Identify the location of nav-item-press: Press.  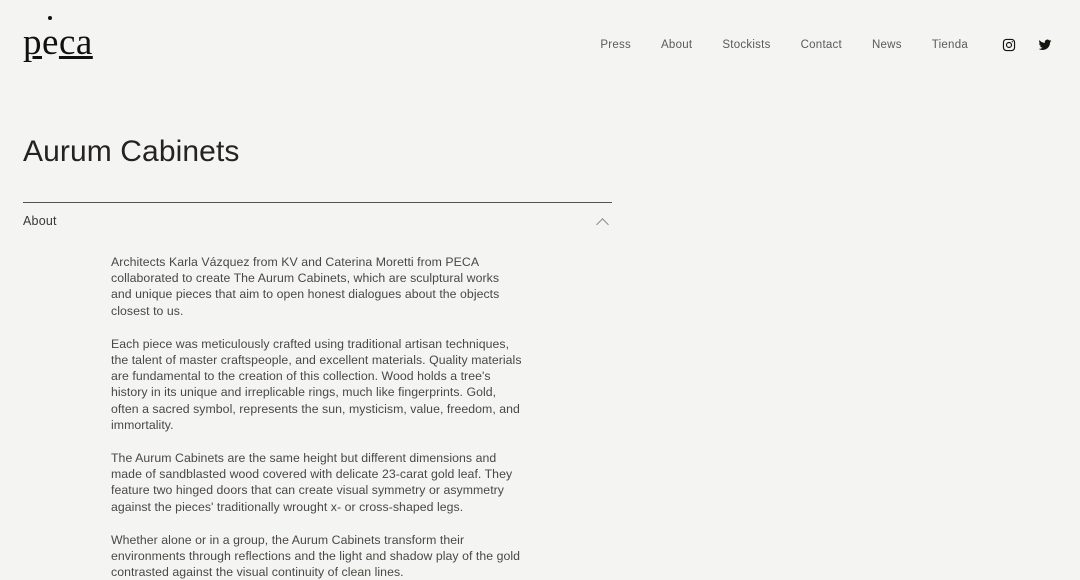
(615, 45).